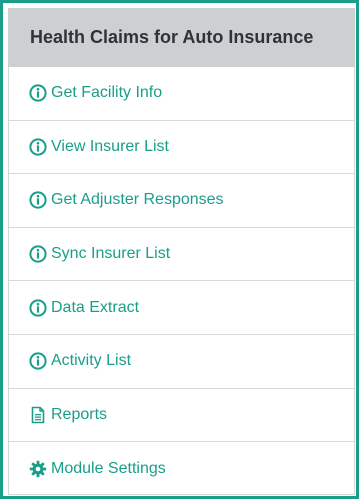 The width and height of the screenshot is (359, 499). I want to click on menu-item-label: Reports, so click(79, 414).